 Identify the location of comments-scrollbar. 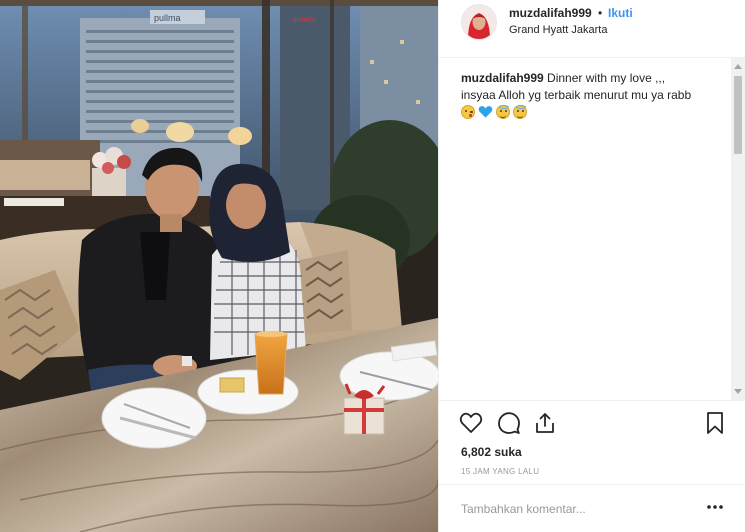
(738, 229).